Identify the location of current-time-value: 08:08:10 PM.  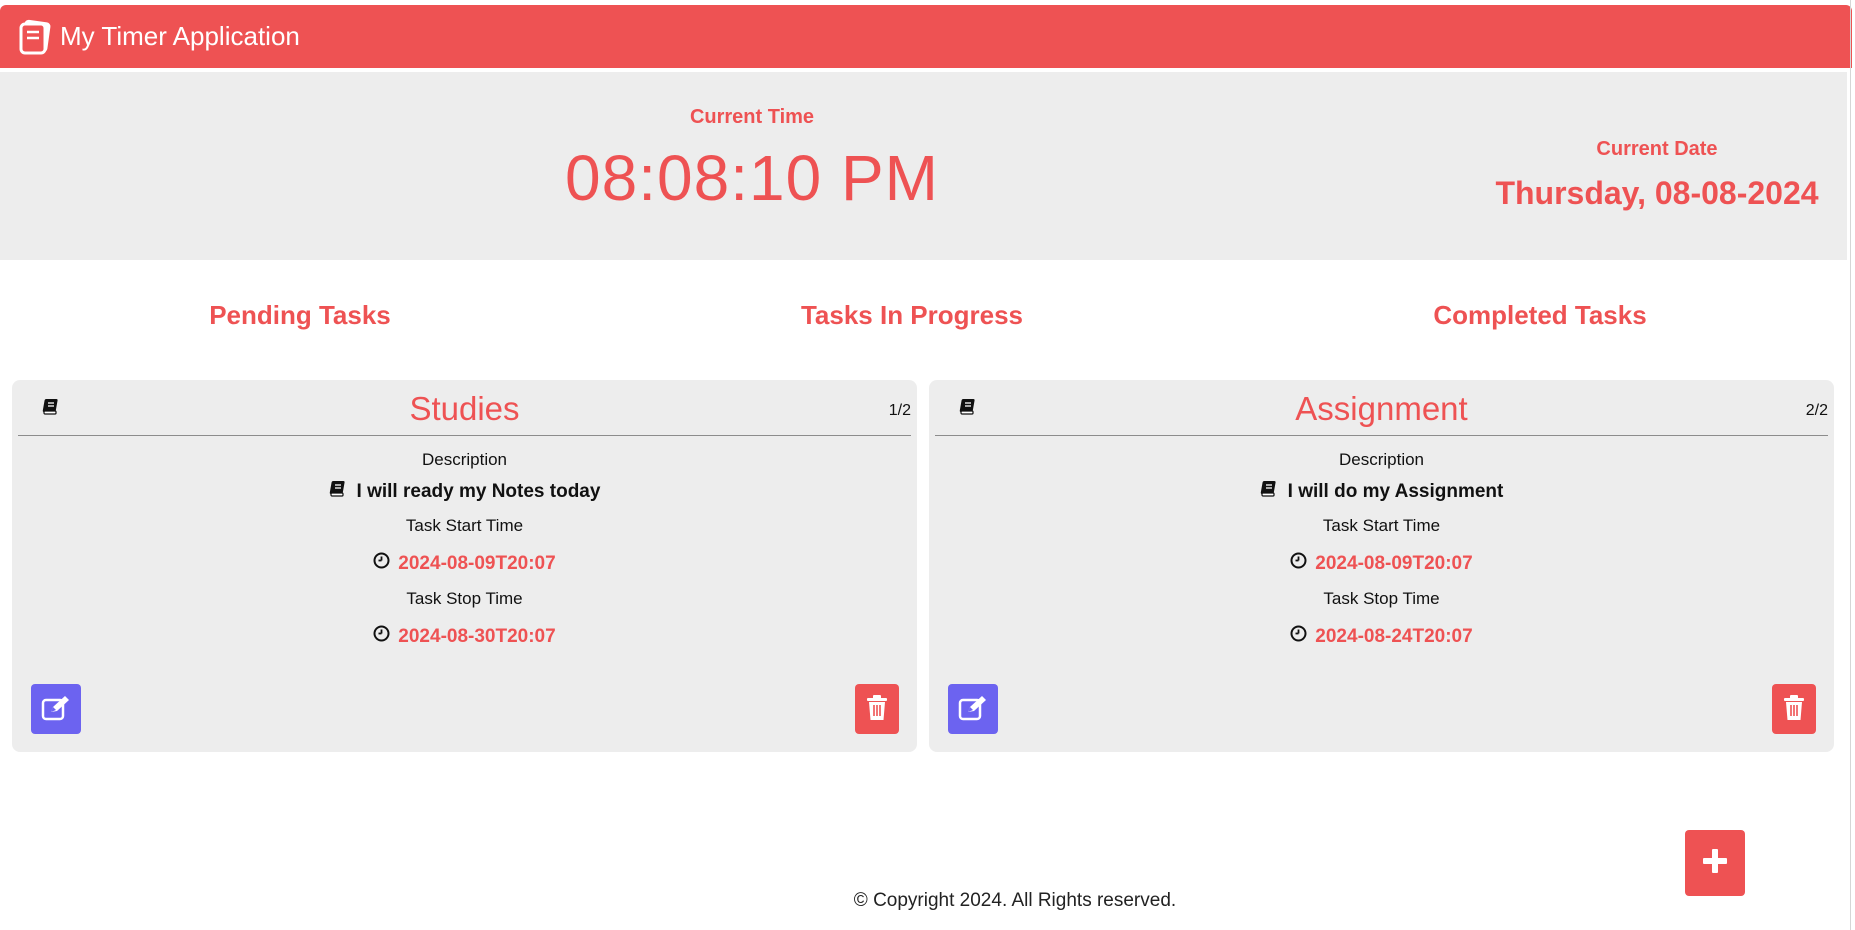
(752, 178).